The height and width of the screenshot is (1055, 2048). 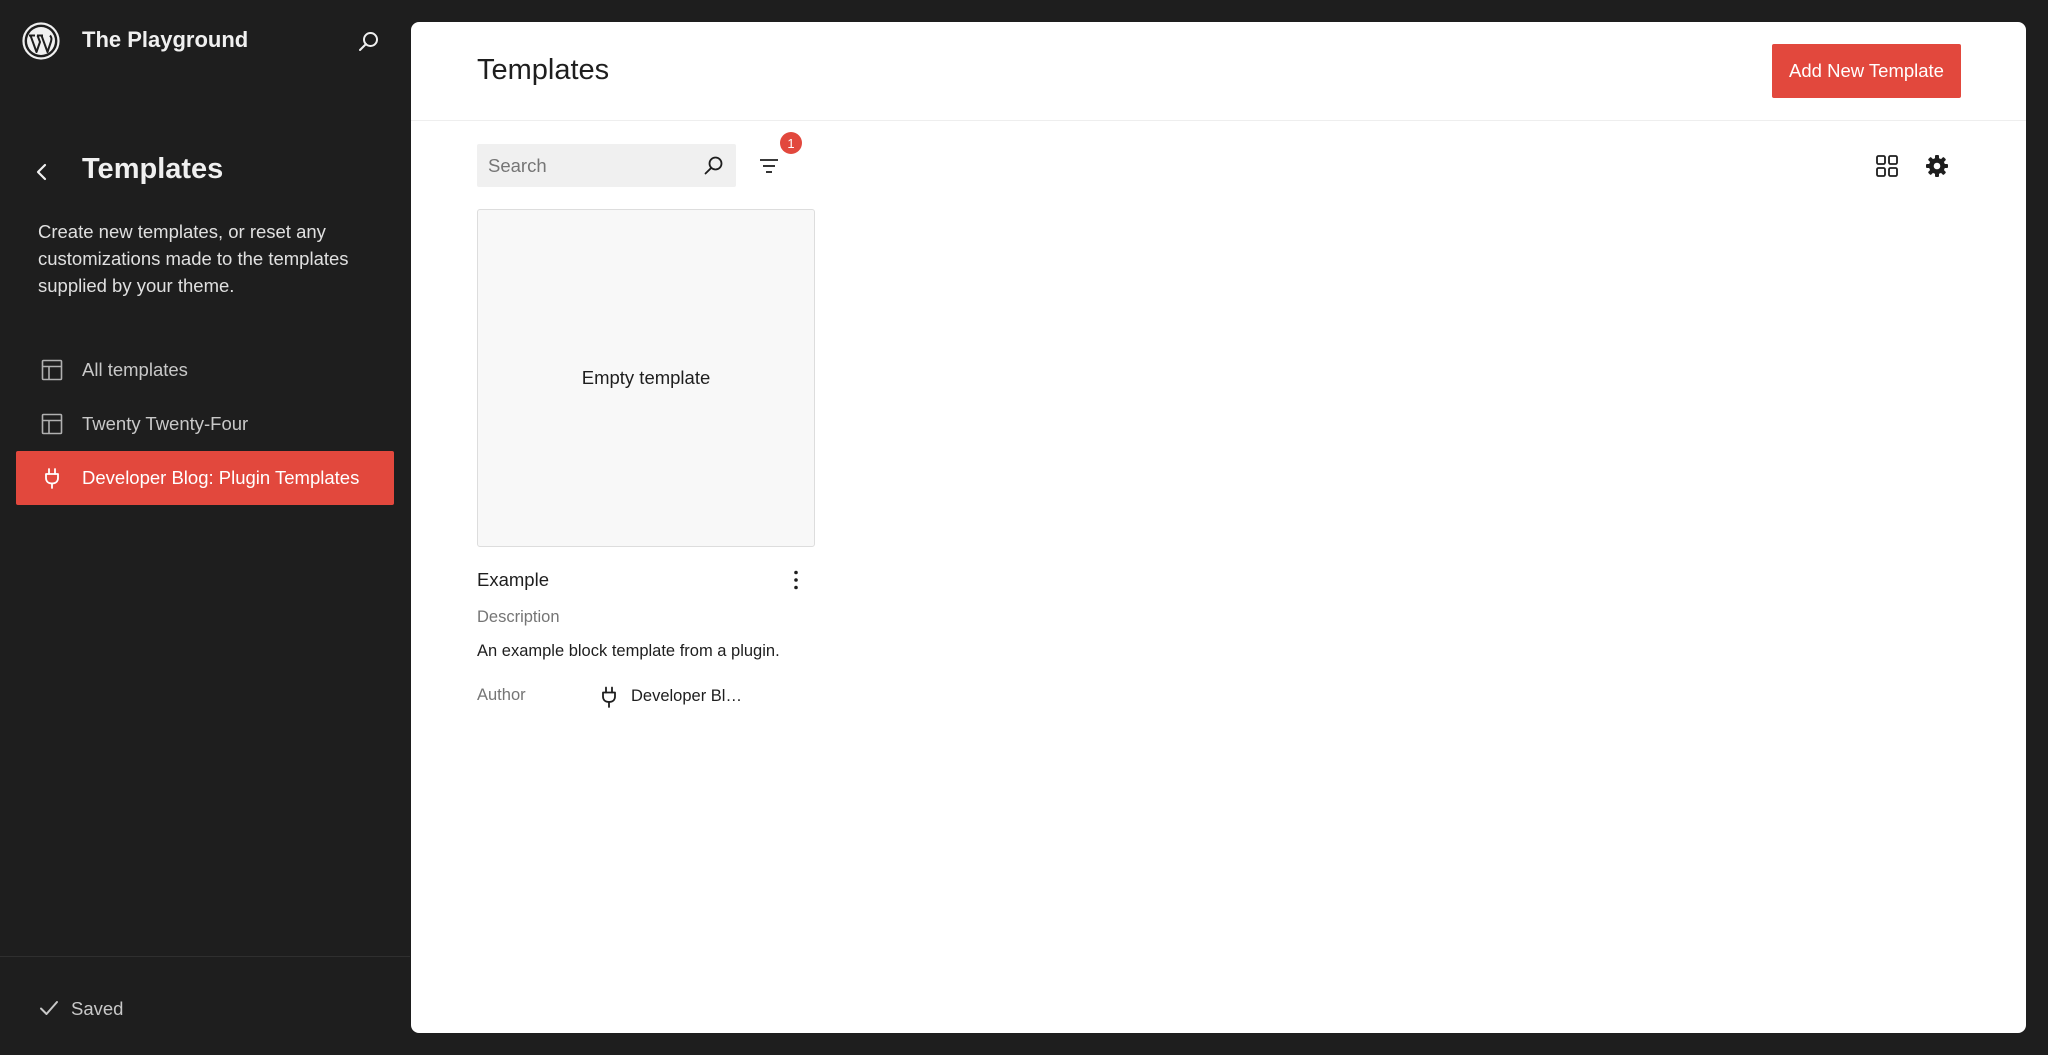 What do you see at coordinates (41, 41) in the screenshot?
I see `wordpress-logo-icon` at bounding box center [41, 41].